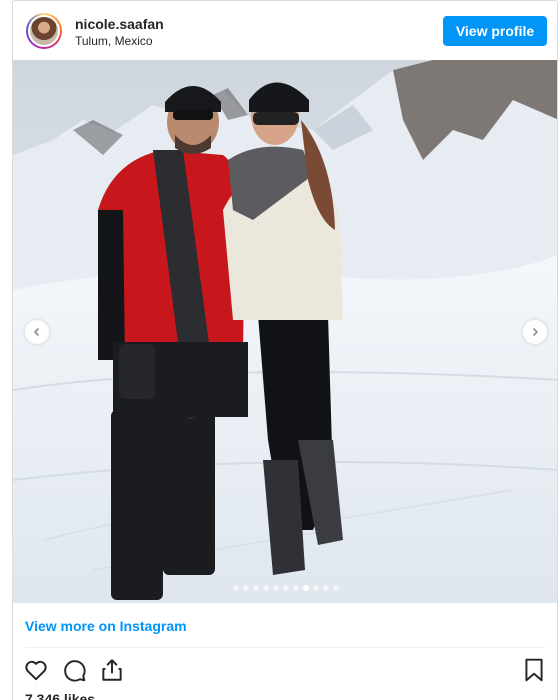 The height and width of the screenshot is (700, 560). I want to click on divider, so click(285, 647).